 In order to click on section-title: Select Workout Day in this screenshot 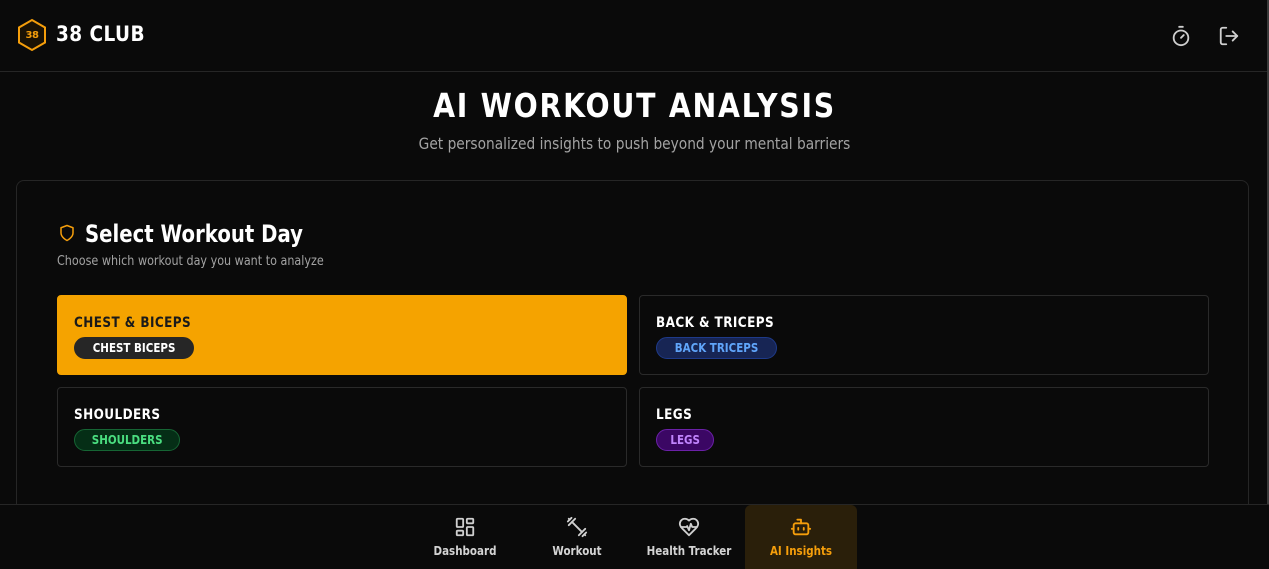, I will do `click(194, 234)`.